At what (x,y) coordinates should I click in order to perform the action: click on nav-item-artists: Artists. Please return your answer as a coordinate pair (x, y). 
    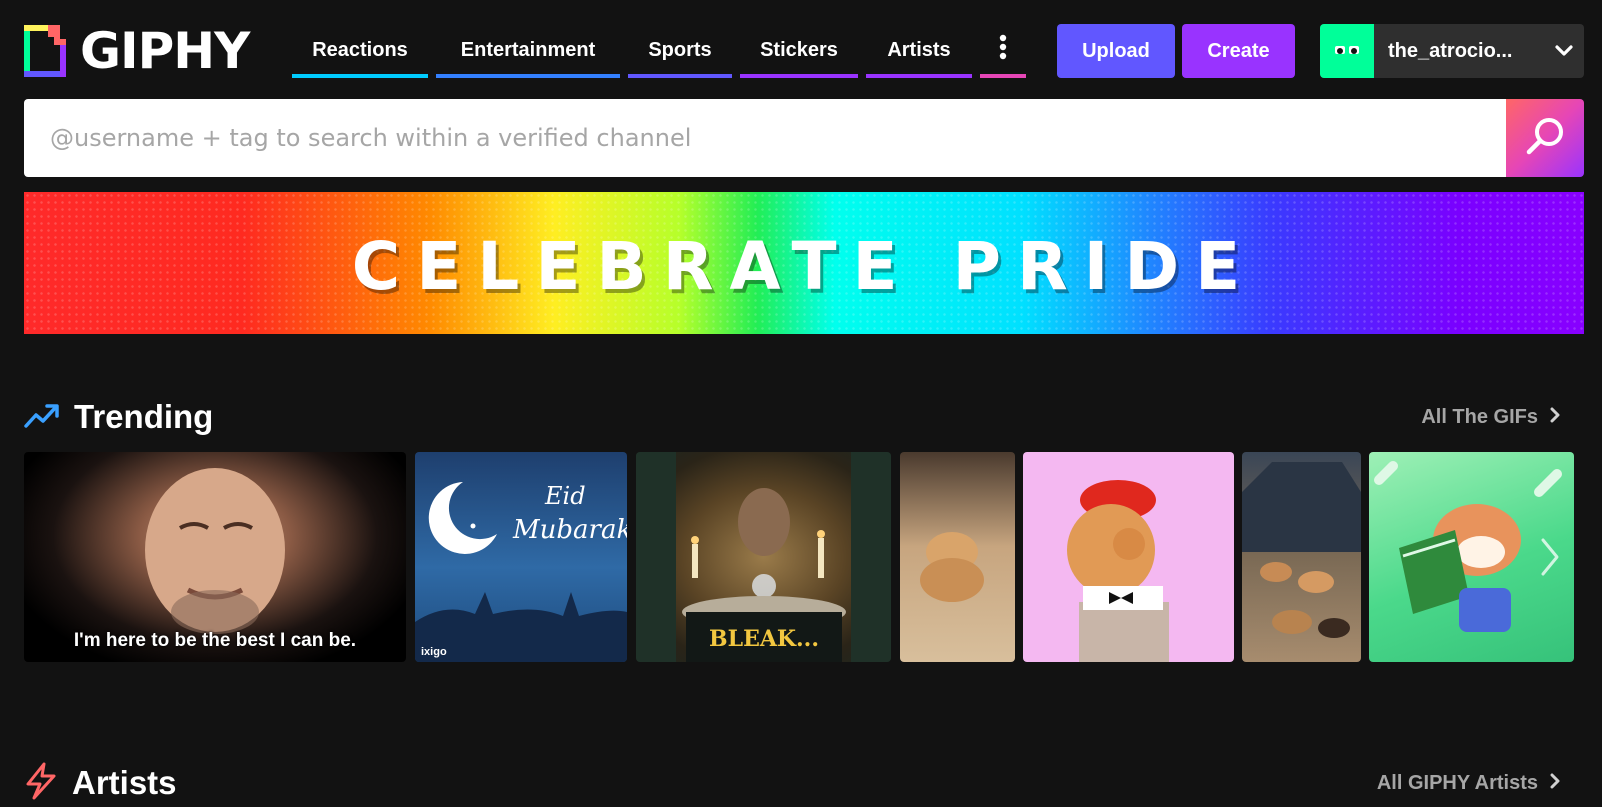
    Looking at the image, I should click on (919, 50).